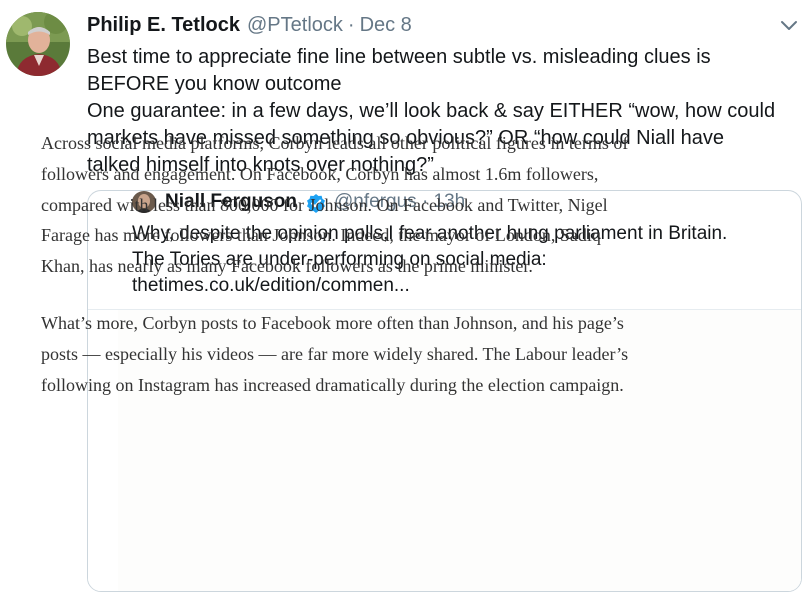  I want to click on author-name: Philip E. Tetlock, so click(163, 25).